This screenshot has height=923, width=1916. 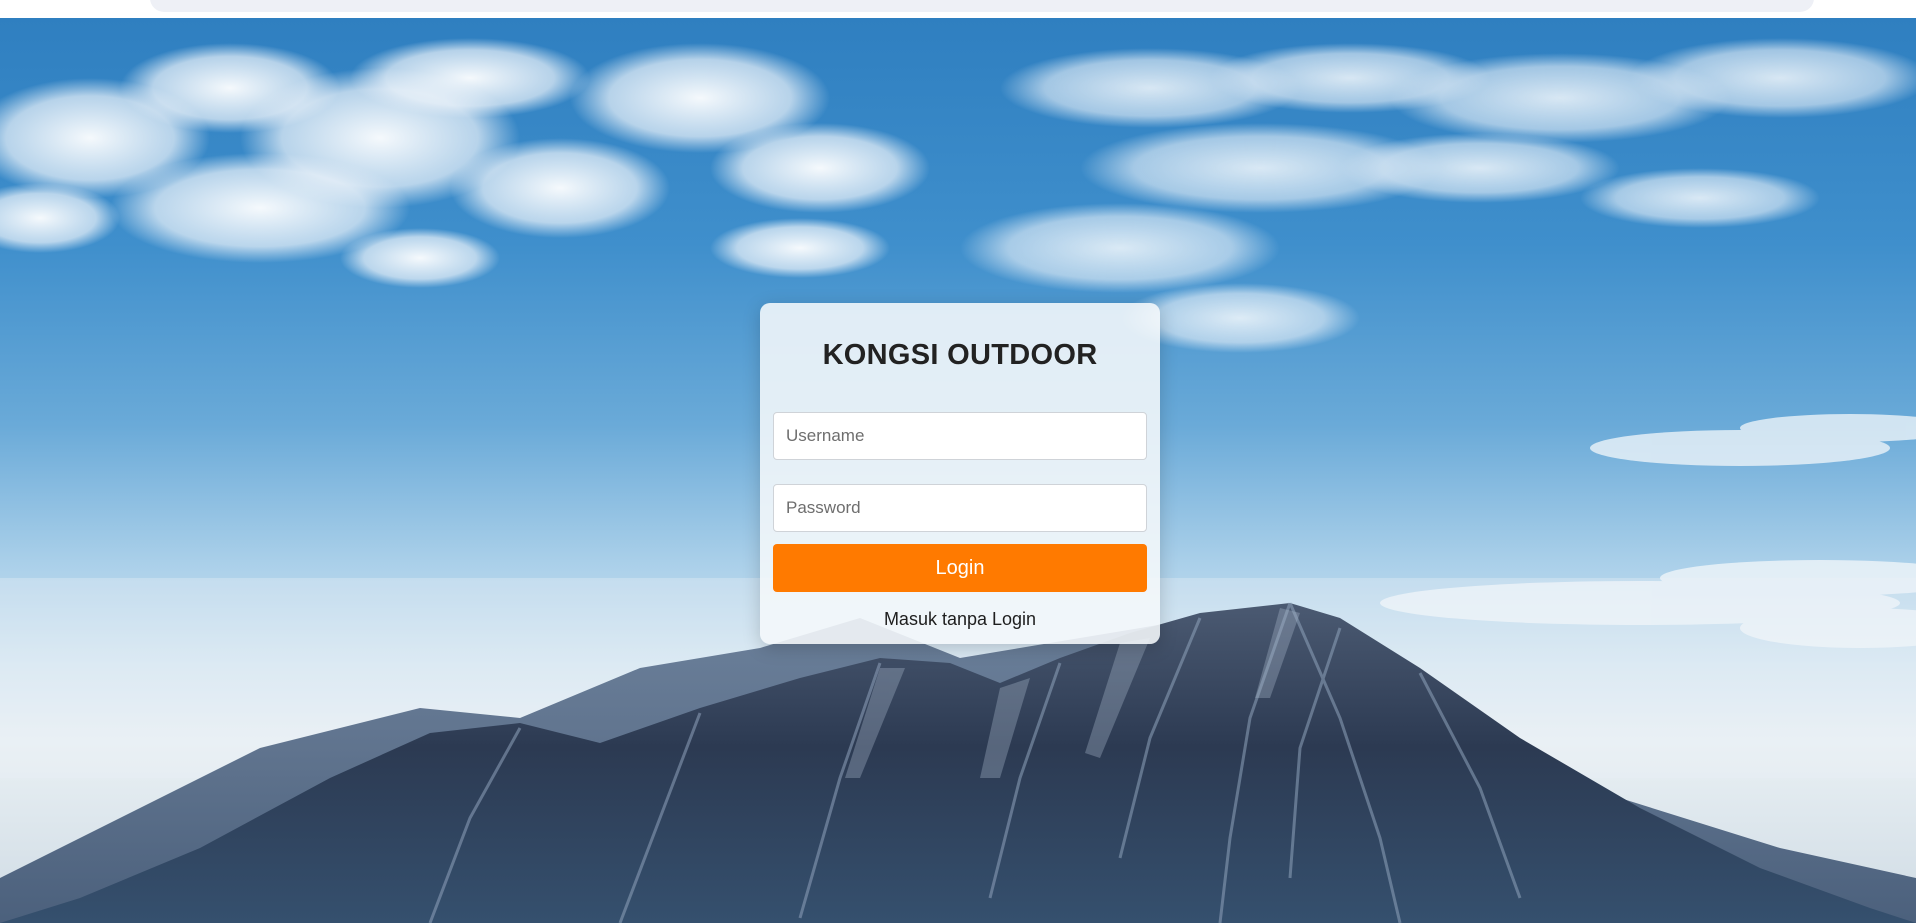 What do you see at coordinates (960, 473) in the screenshot?
I see `login-card: KONGSI OUTDOOR Login Masuk tanpa Login` at bounding box center [960, 473].